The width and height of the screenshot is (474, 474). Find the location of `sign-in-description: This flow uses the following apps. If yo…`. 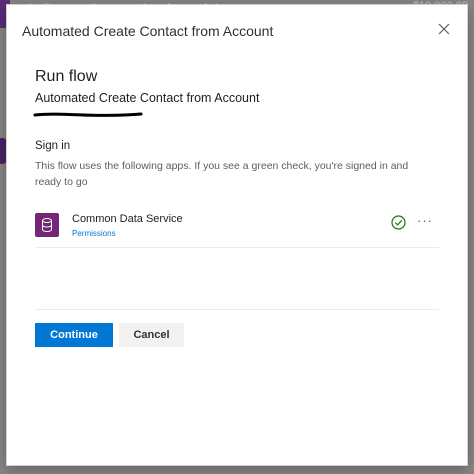

sign-in-description: This flow uses the following apps. If yo… is located at coordinates (222, 174).